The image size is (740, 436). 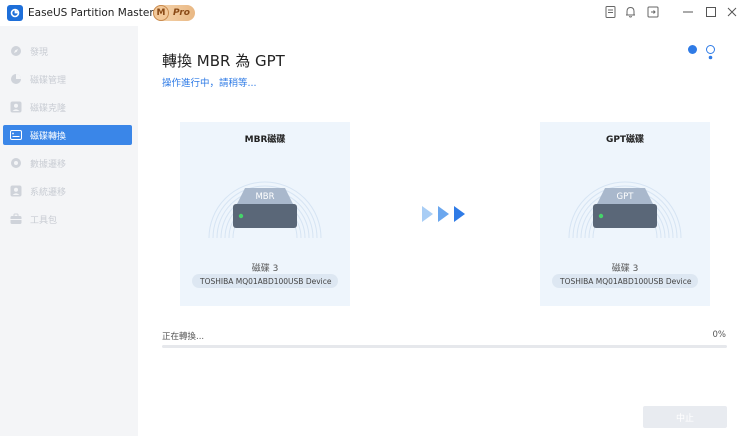 What do you see at coordinates (161, 13) in the screenshot?
I see `pro-badge-letter: M` at bounding box center [161, 13].